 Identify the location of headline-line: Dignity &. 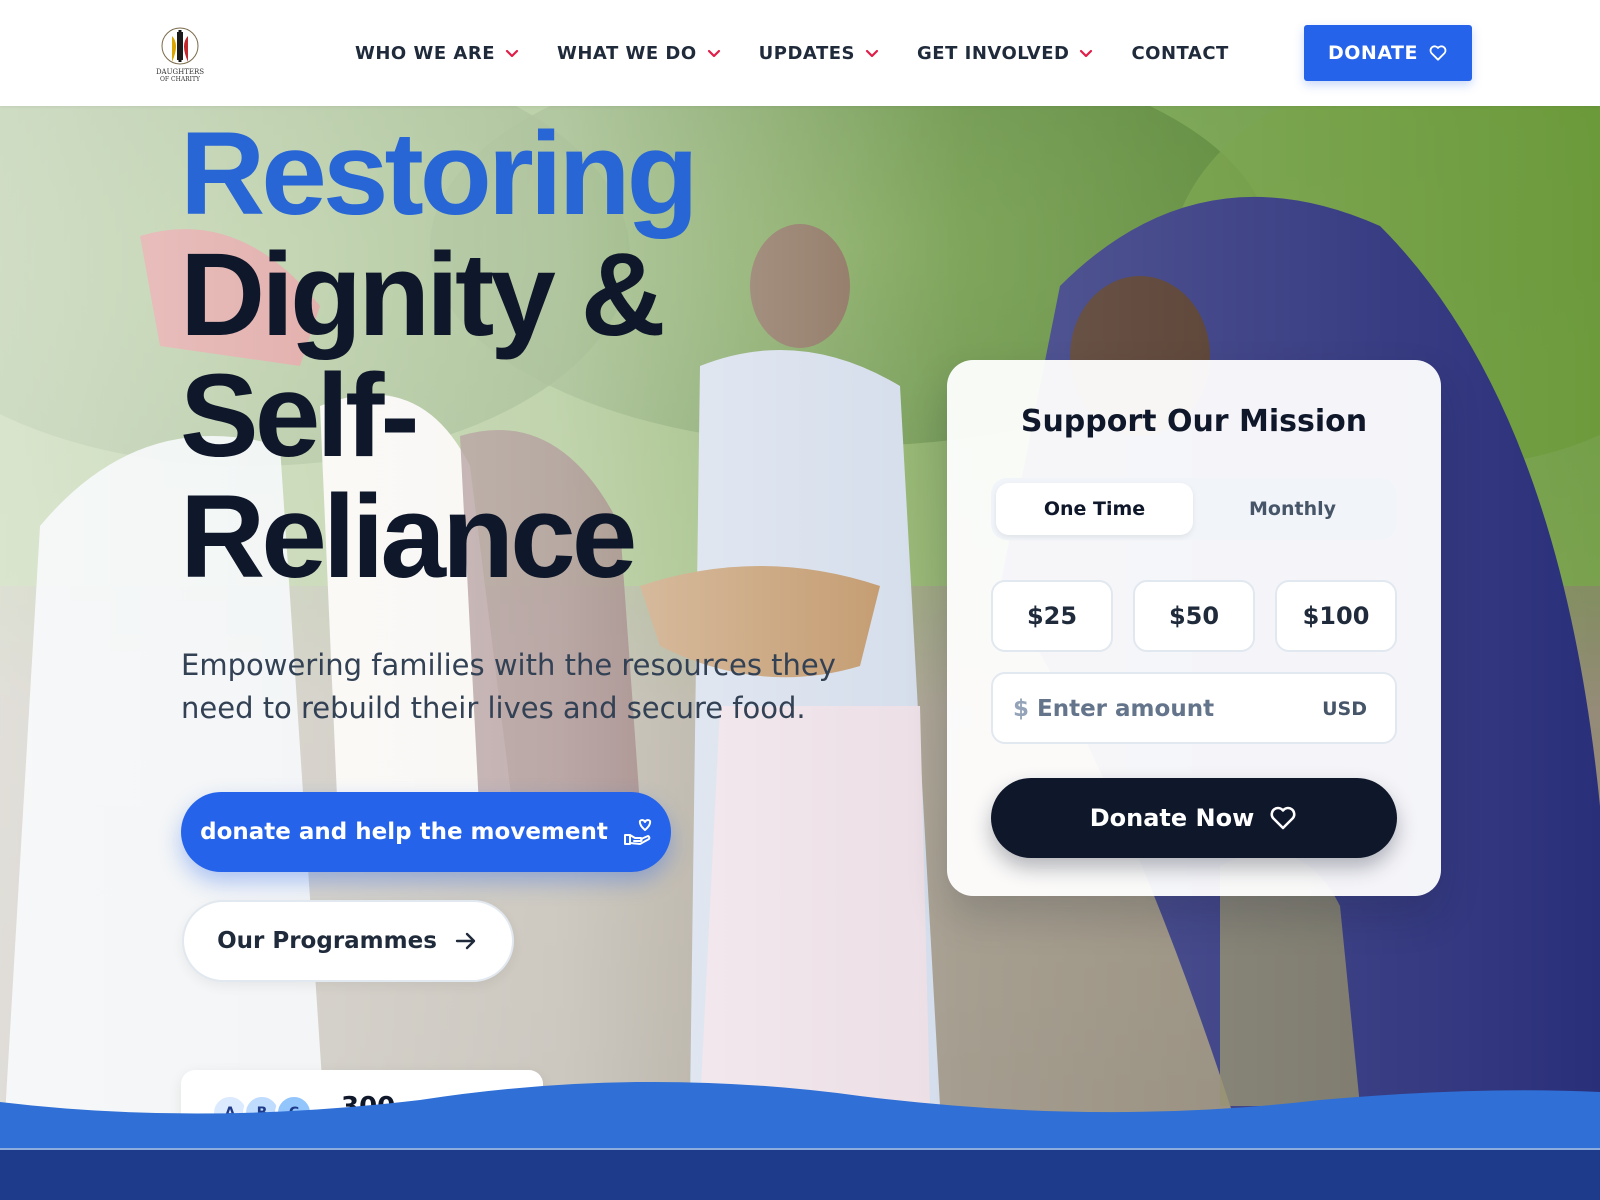
(423, 295).